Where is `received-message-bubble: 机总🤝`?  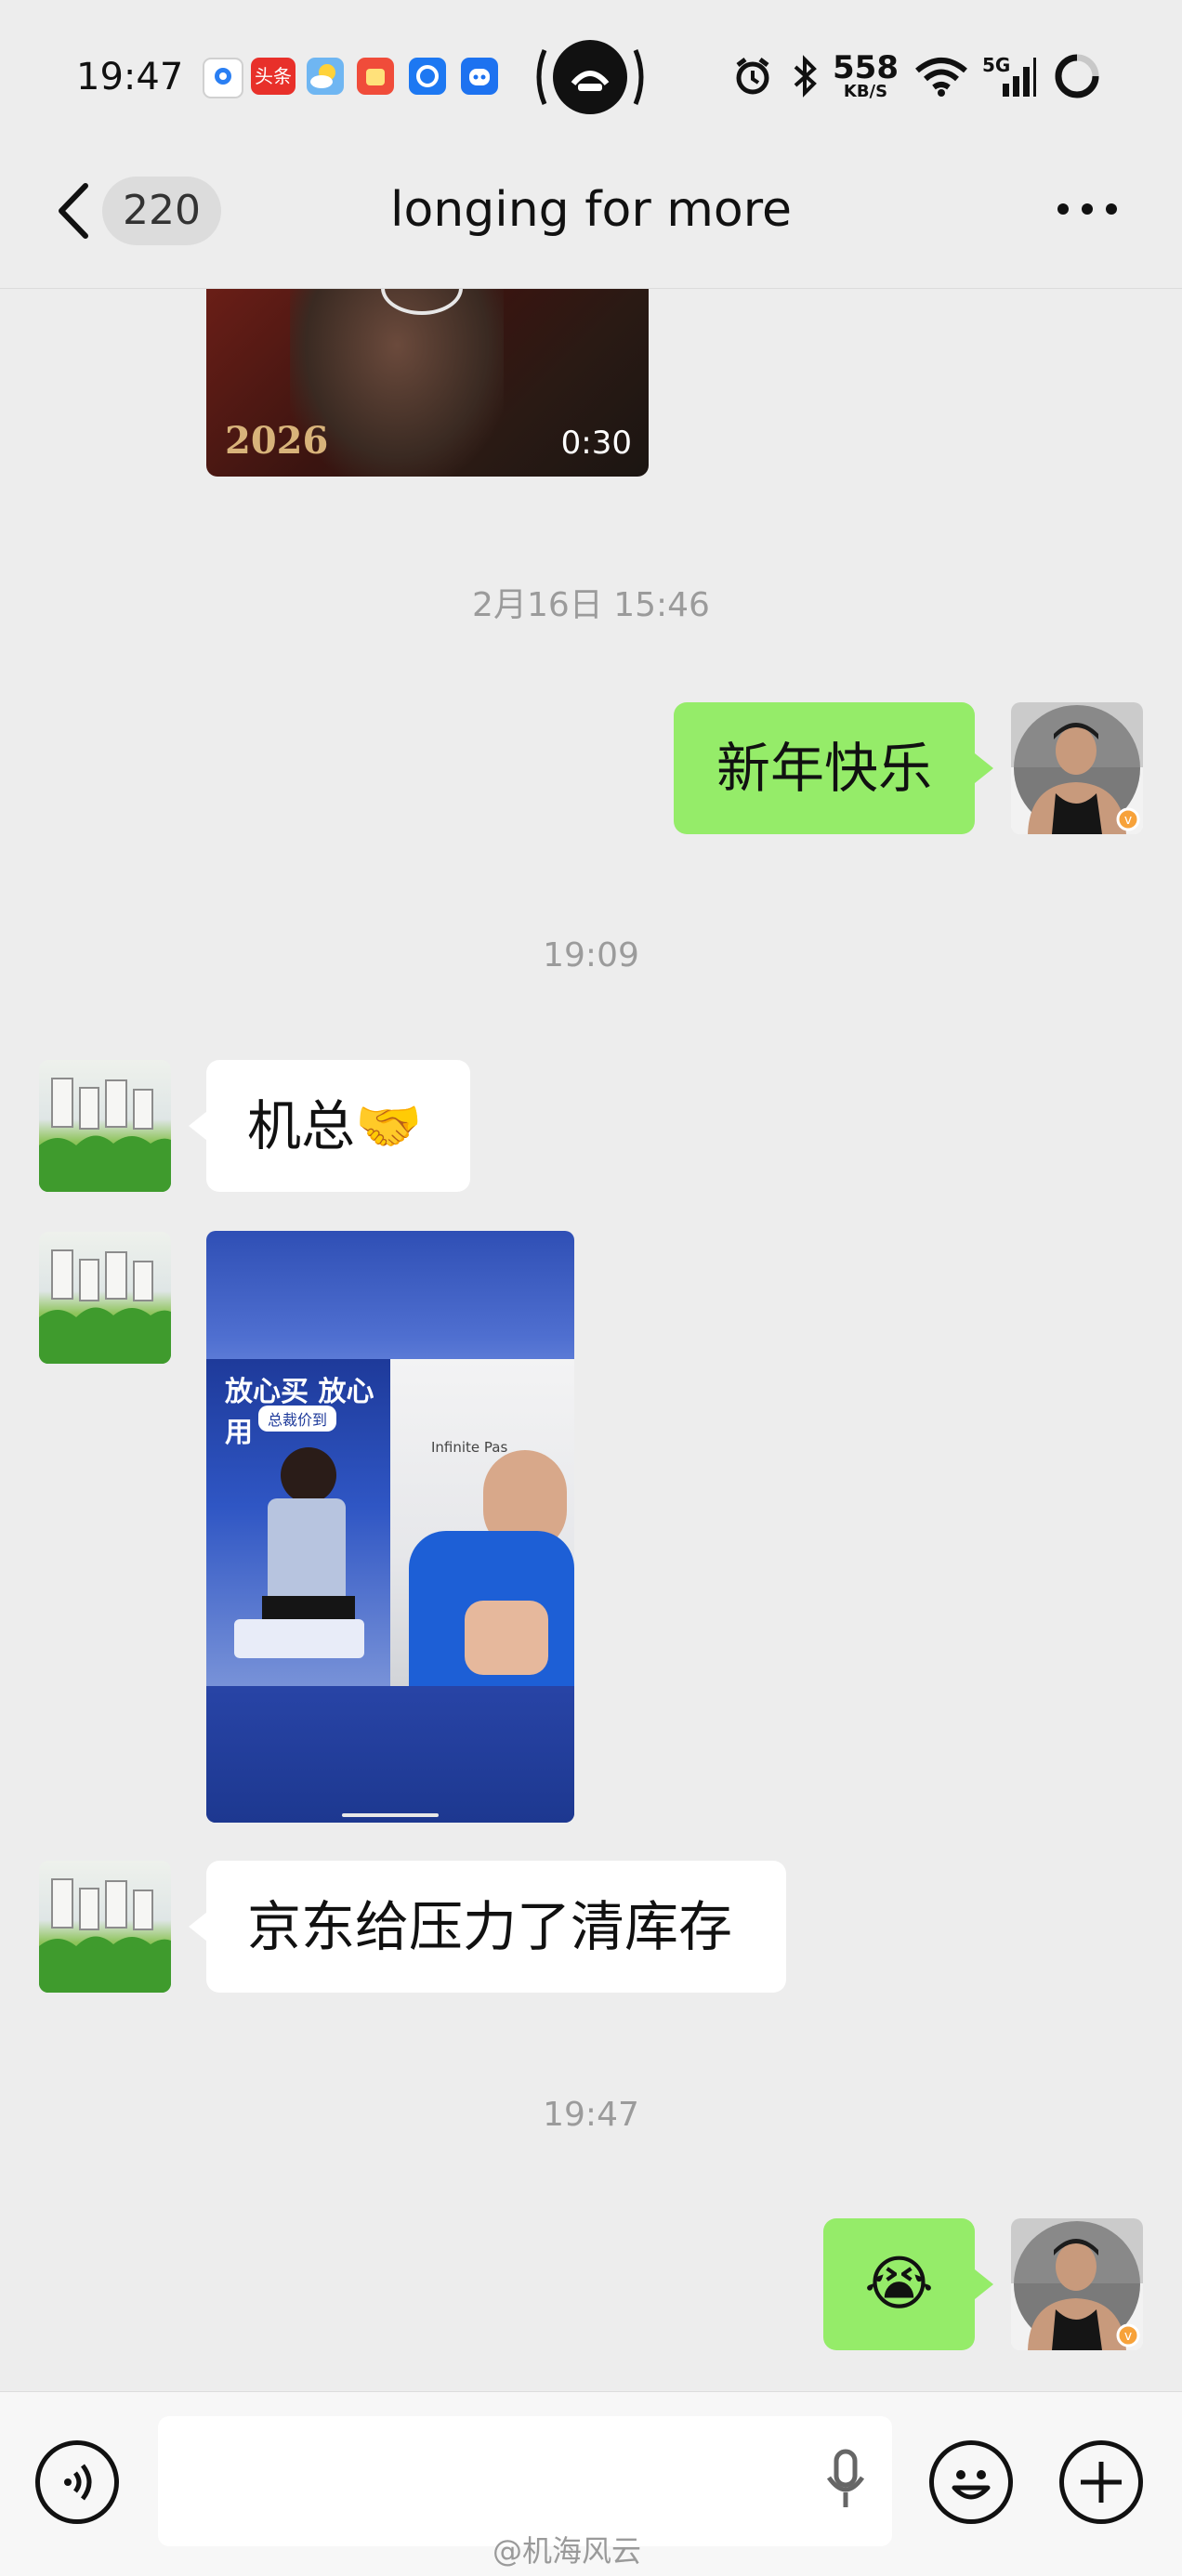
received-message-bubble: 机总🤝 is located at coordinates (338, 1126).